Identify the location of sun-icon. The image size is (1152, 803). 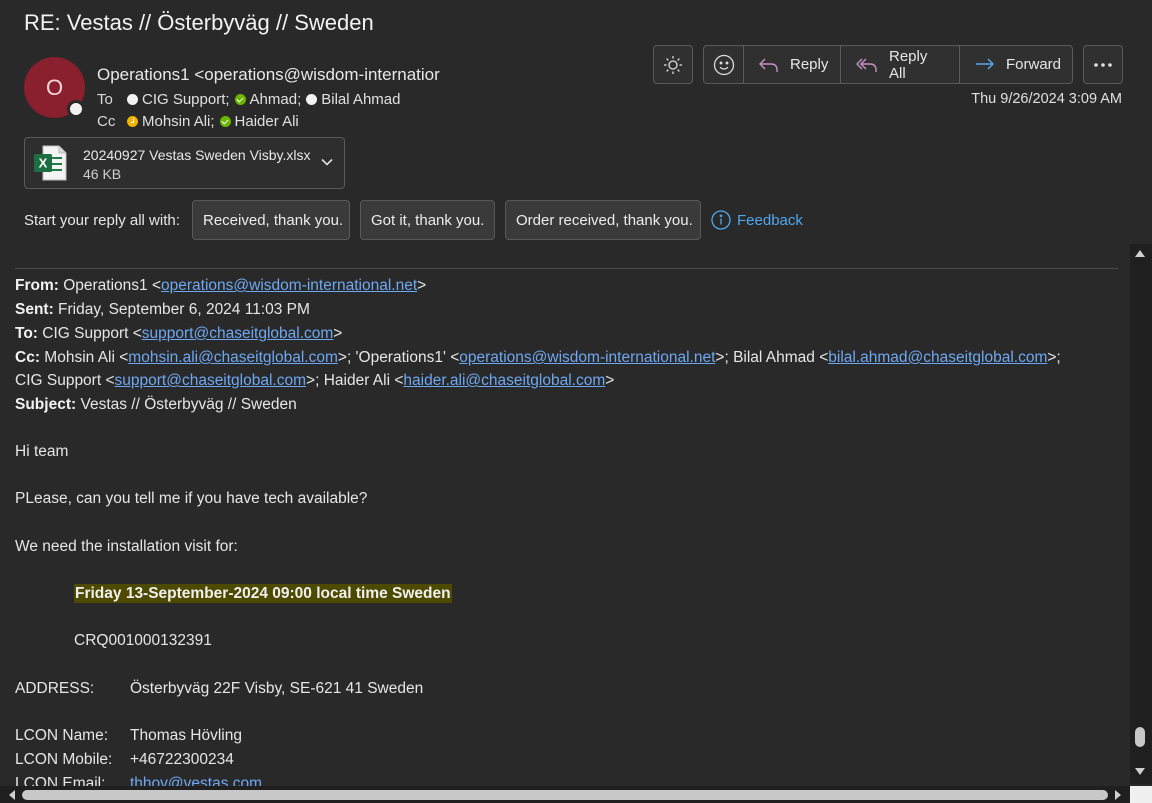
(673, 64).